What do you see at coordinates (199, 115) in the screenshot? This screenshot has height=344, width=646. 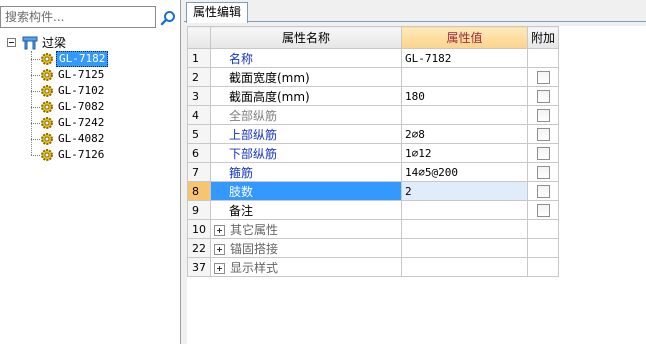 I see `row-number: 4` at bounding box center [199, 115].